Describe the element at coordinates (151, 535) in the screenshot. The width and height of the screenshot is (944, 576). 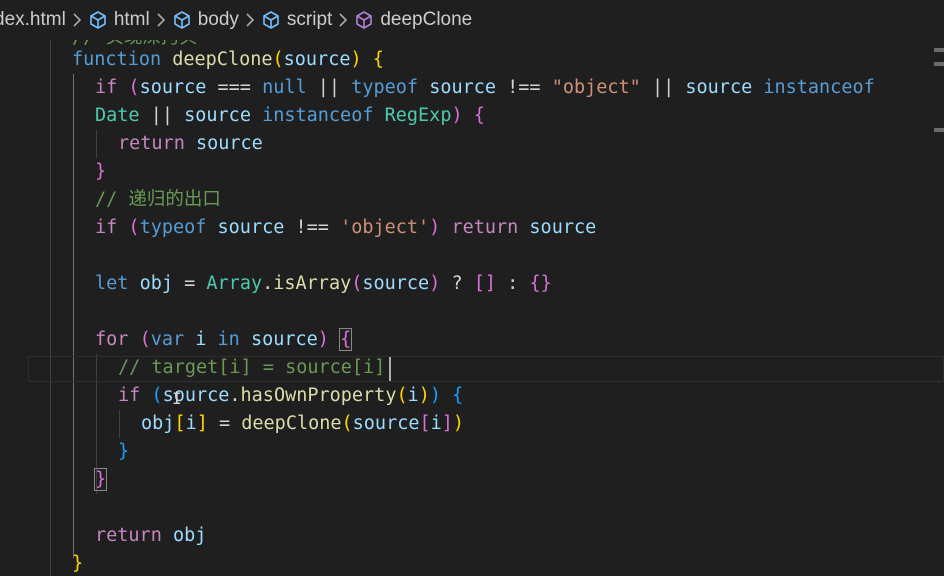
I see `code-line: return obj` at that location.